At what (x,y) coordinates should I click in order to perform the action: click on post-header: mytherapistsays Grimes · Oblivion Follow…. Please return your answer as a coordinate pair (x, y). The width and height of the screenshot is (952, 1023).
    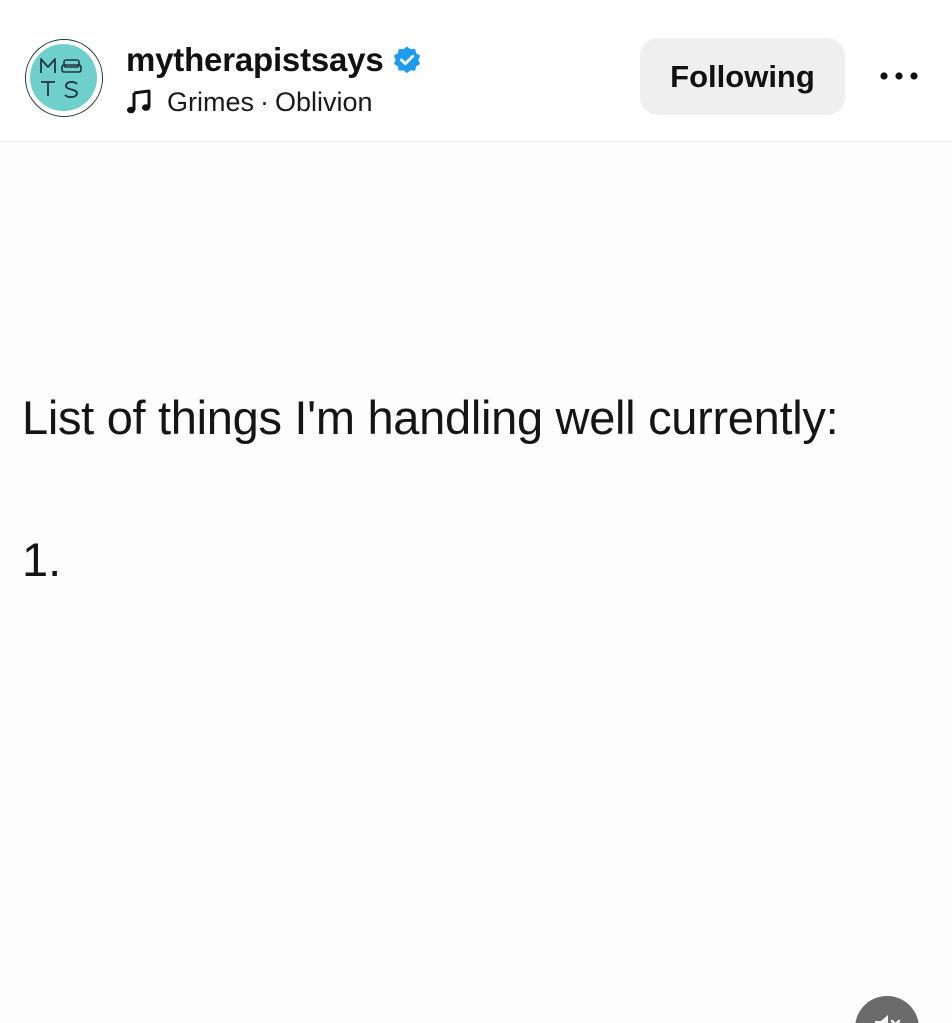
    Looking at the image, I should click on (476, 71).